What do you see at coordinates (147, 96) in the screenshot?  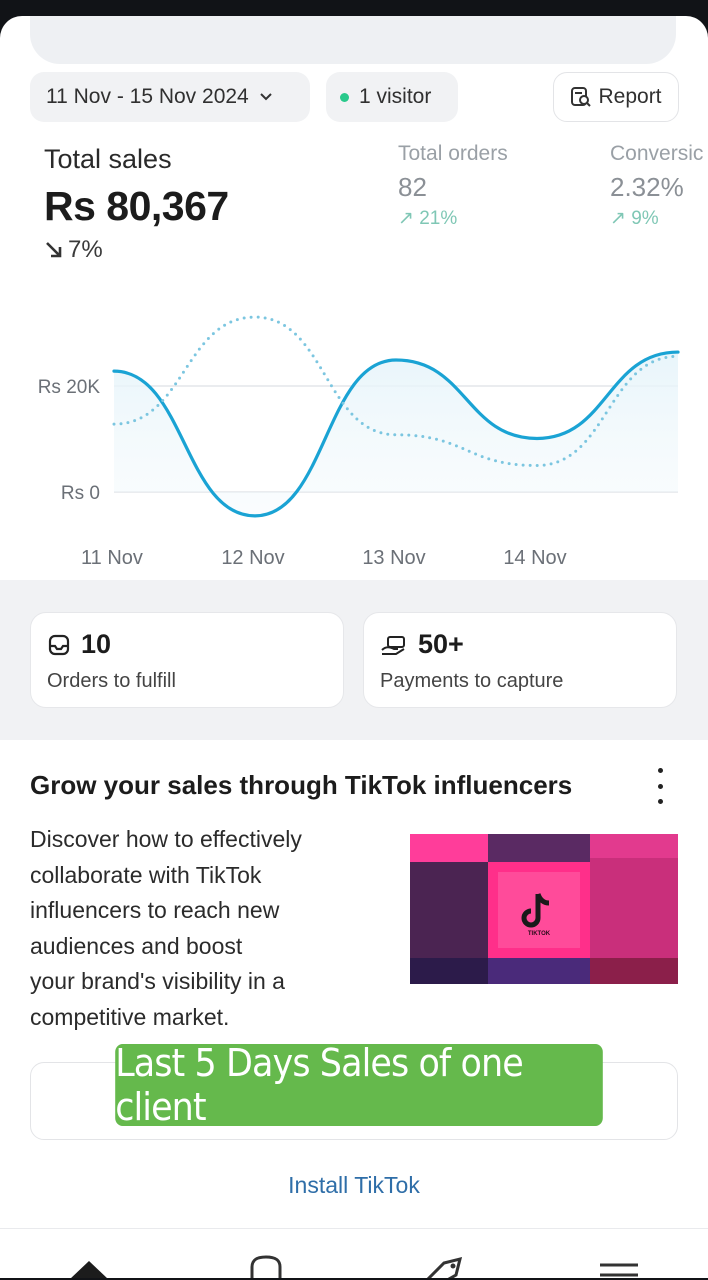 I see `date-range-label: 11 Nov - 15 Nov 2024` at bounding box center [147, 96].